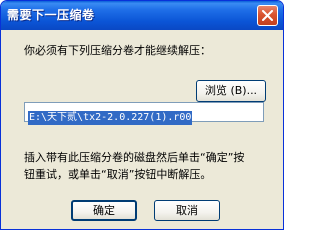 This screenshot has height=240, width=320. What do you see at coordinates (142, 15) in the screenshot?
I see `title-bar: 需要下一压缩卷` at bounding box center [142, 15].